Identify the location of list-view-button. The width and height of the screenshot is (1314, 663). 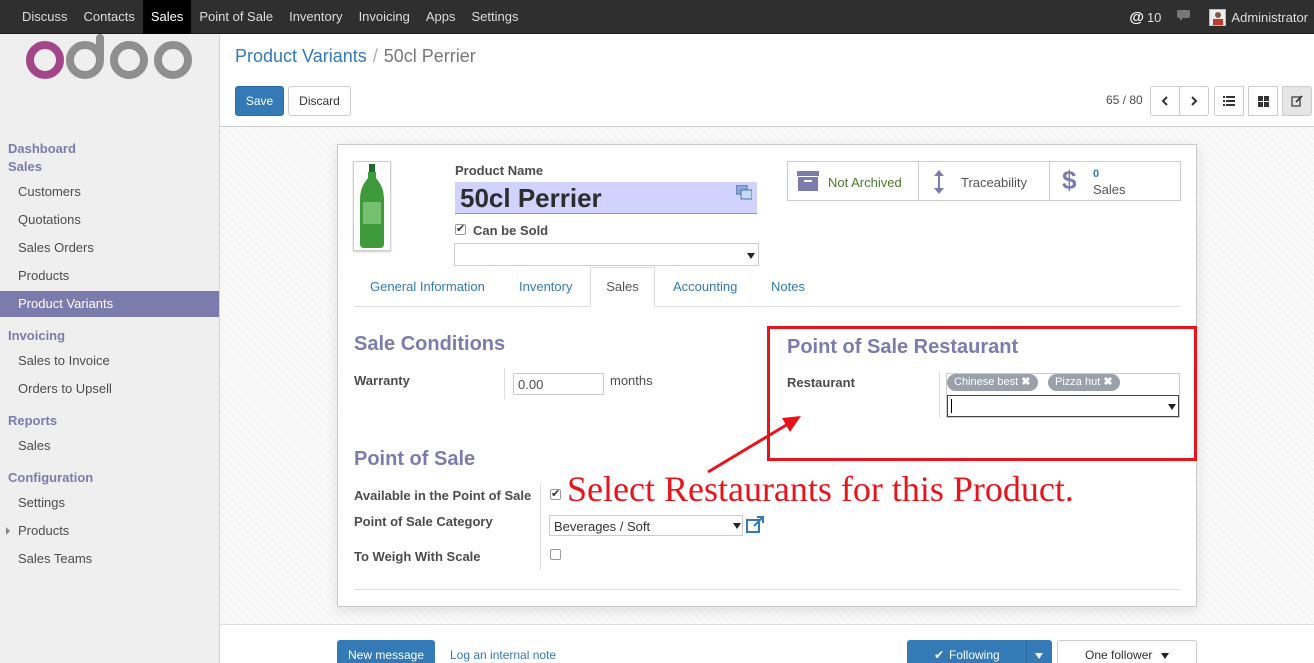
(1229, 101).